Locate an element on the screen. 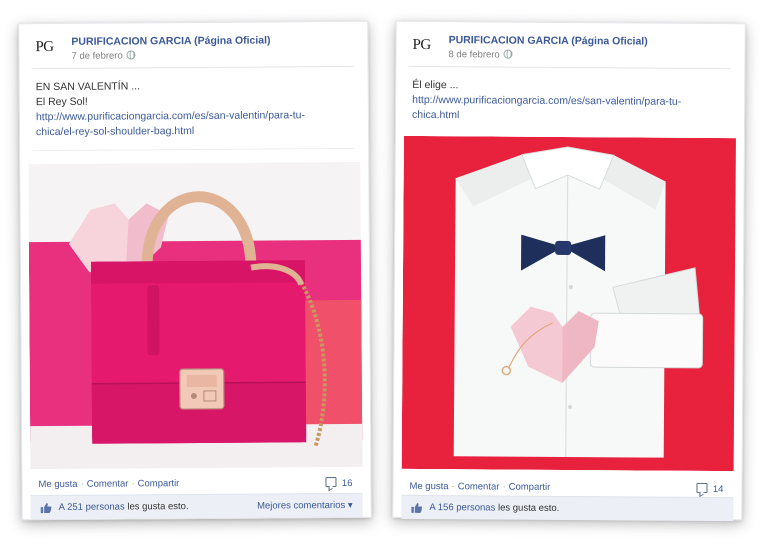 The height and width of the screenshot is (548, 768). post-date: 7 de febrero is located at coordinates (103, 56).